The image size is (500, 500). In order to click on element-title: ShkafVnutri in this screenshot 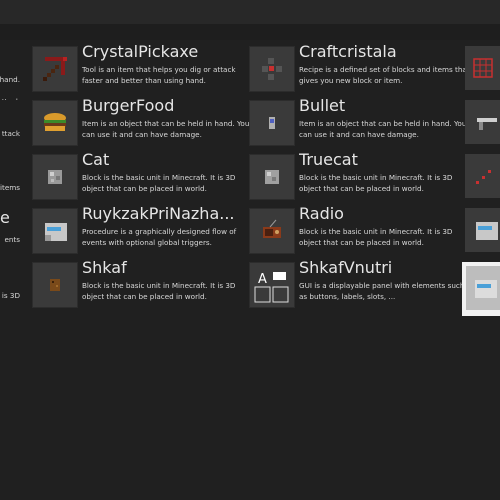, I will do `click(346, 267)`.